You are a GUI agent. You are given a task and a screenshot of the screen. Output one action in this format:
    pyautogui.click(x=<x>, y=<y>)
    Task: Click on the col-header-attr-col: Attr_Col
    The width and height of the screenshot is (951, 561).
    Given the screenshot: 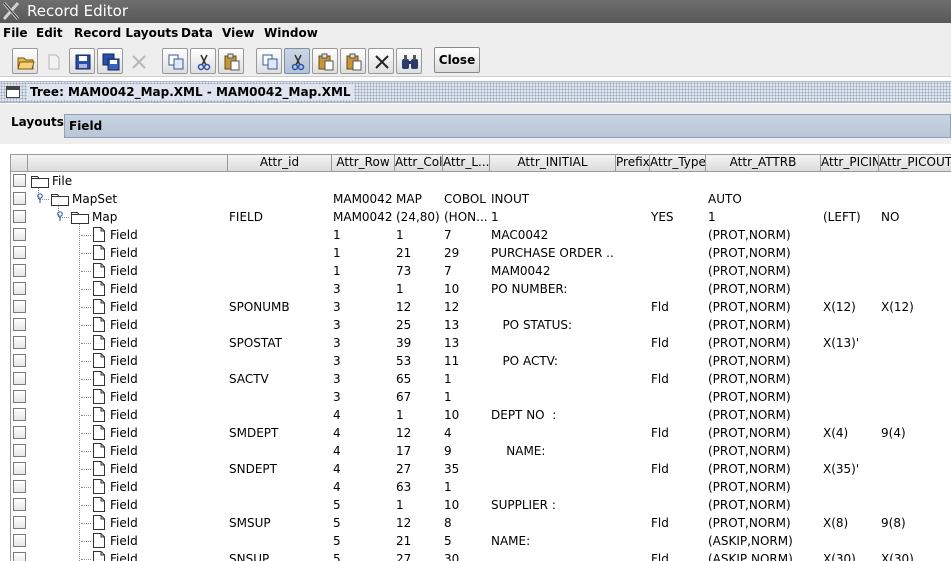 What is the action you would take?
    pyautogui.click(x=419, y=163)
    